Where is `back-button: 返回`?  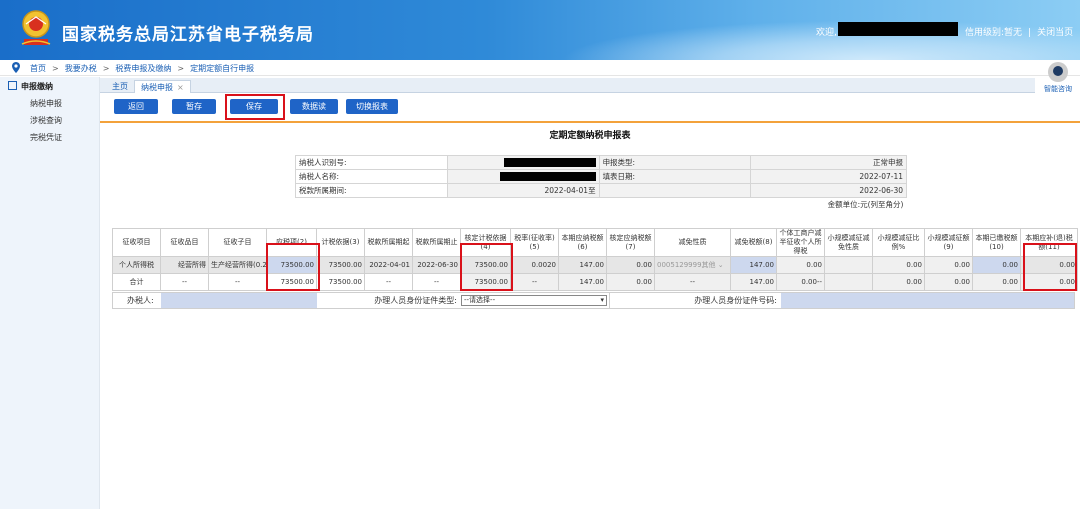 back-button: 返回 is located at coordinates (136, 106).